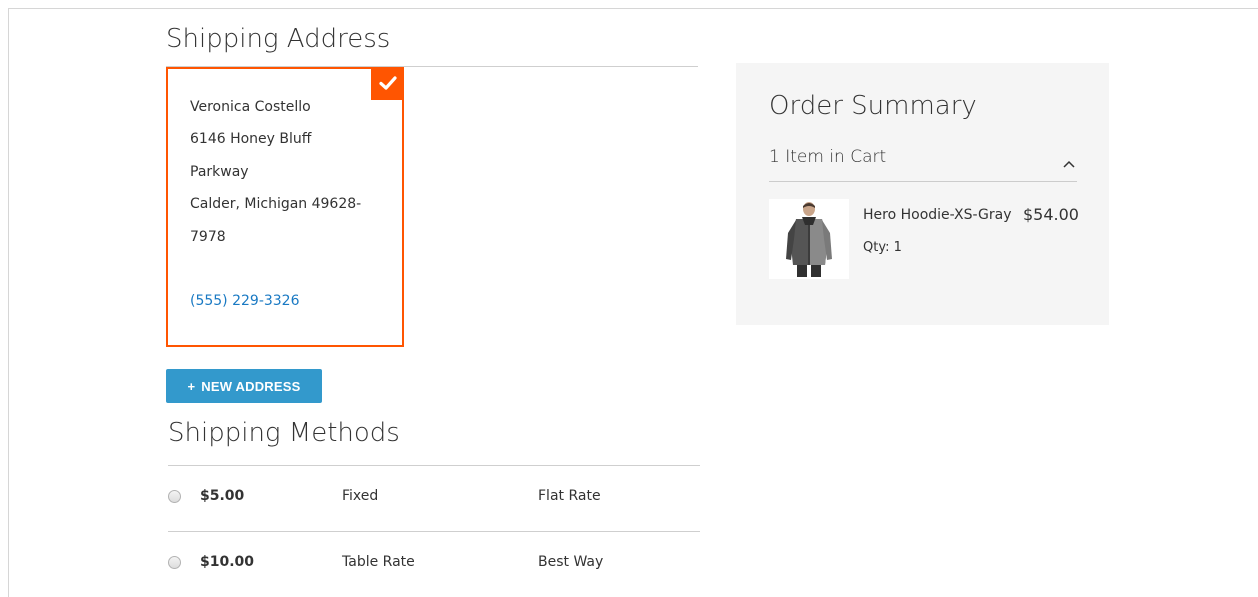 The width and height of the screenshot is (1258, 597). I want to click on product-thumbnail, so click(809, 239).